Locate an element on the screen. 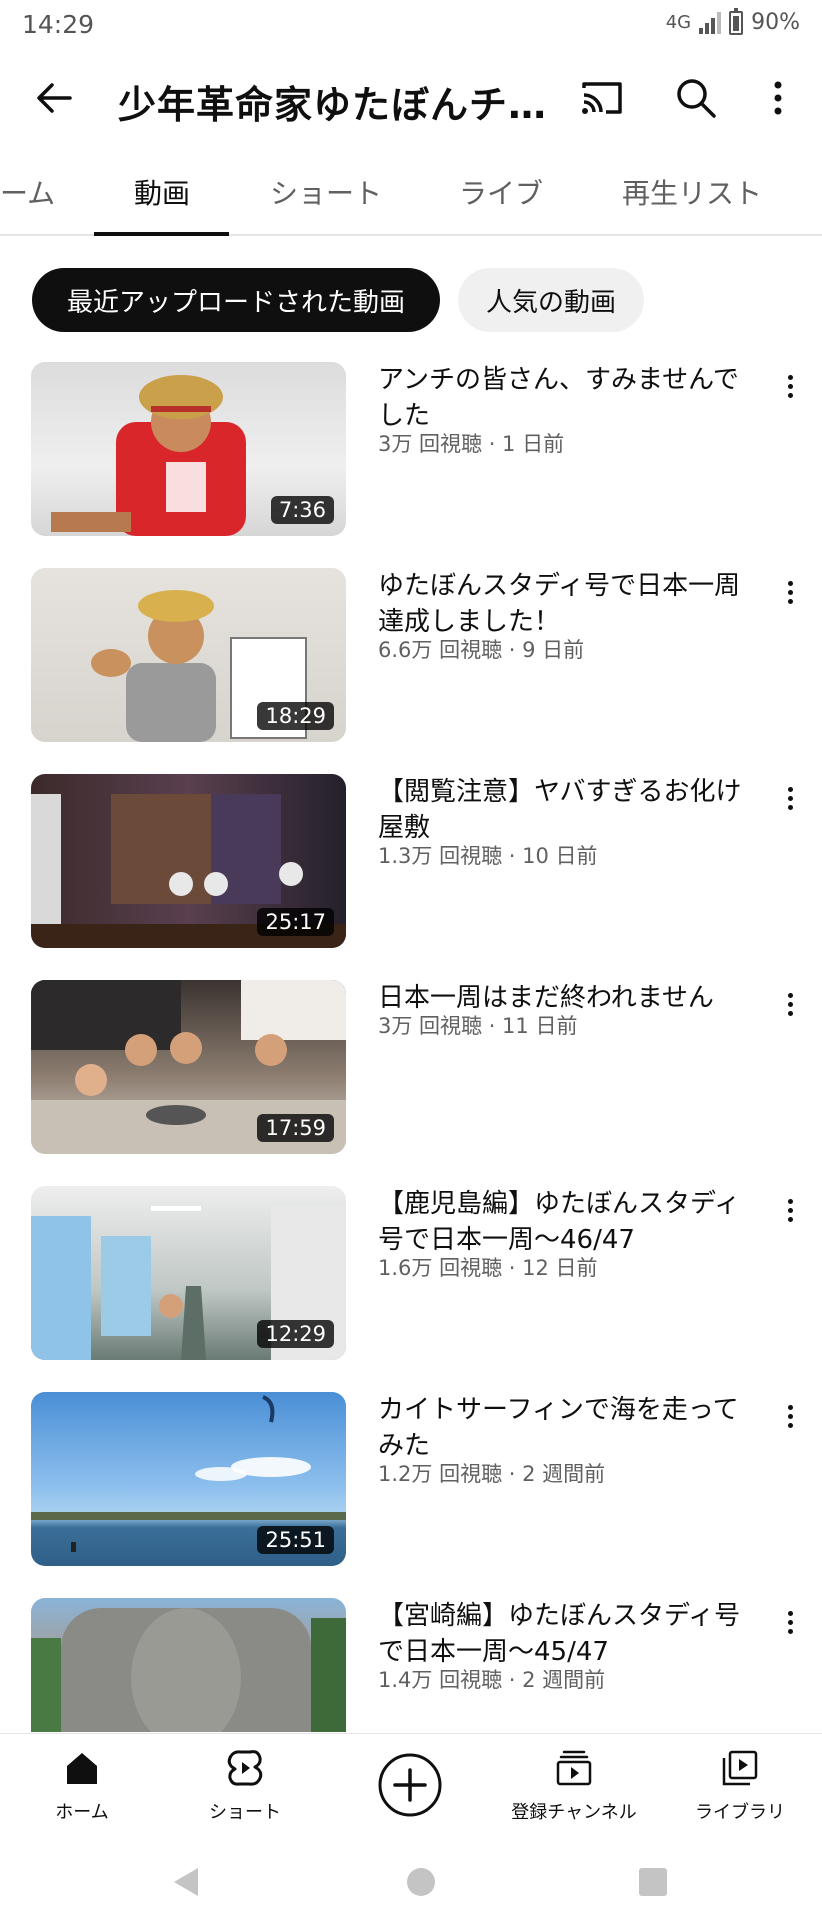 The height and width of the screenshot is (1920, 822). library-icon is located at coordinates (740, 1768).